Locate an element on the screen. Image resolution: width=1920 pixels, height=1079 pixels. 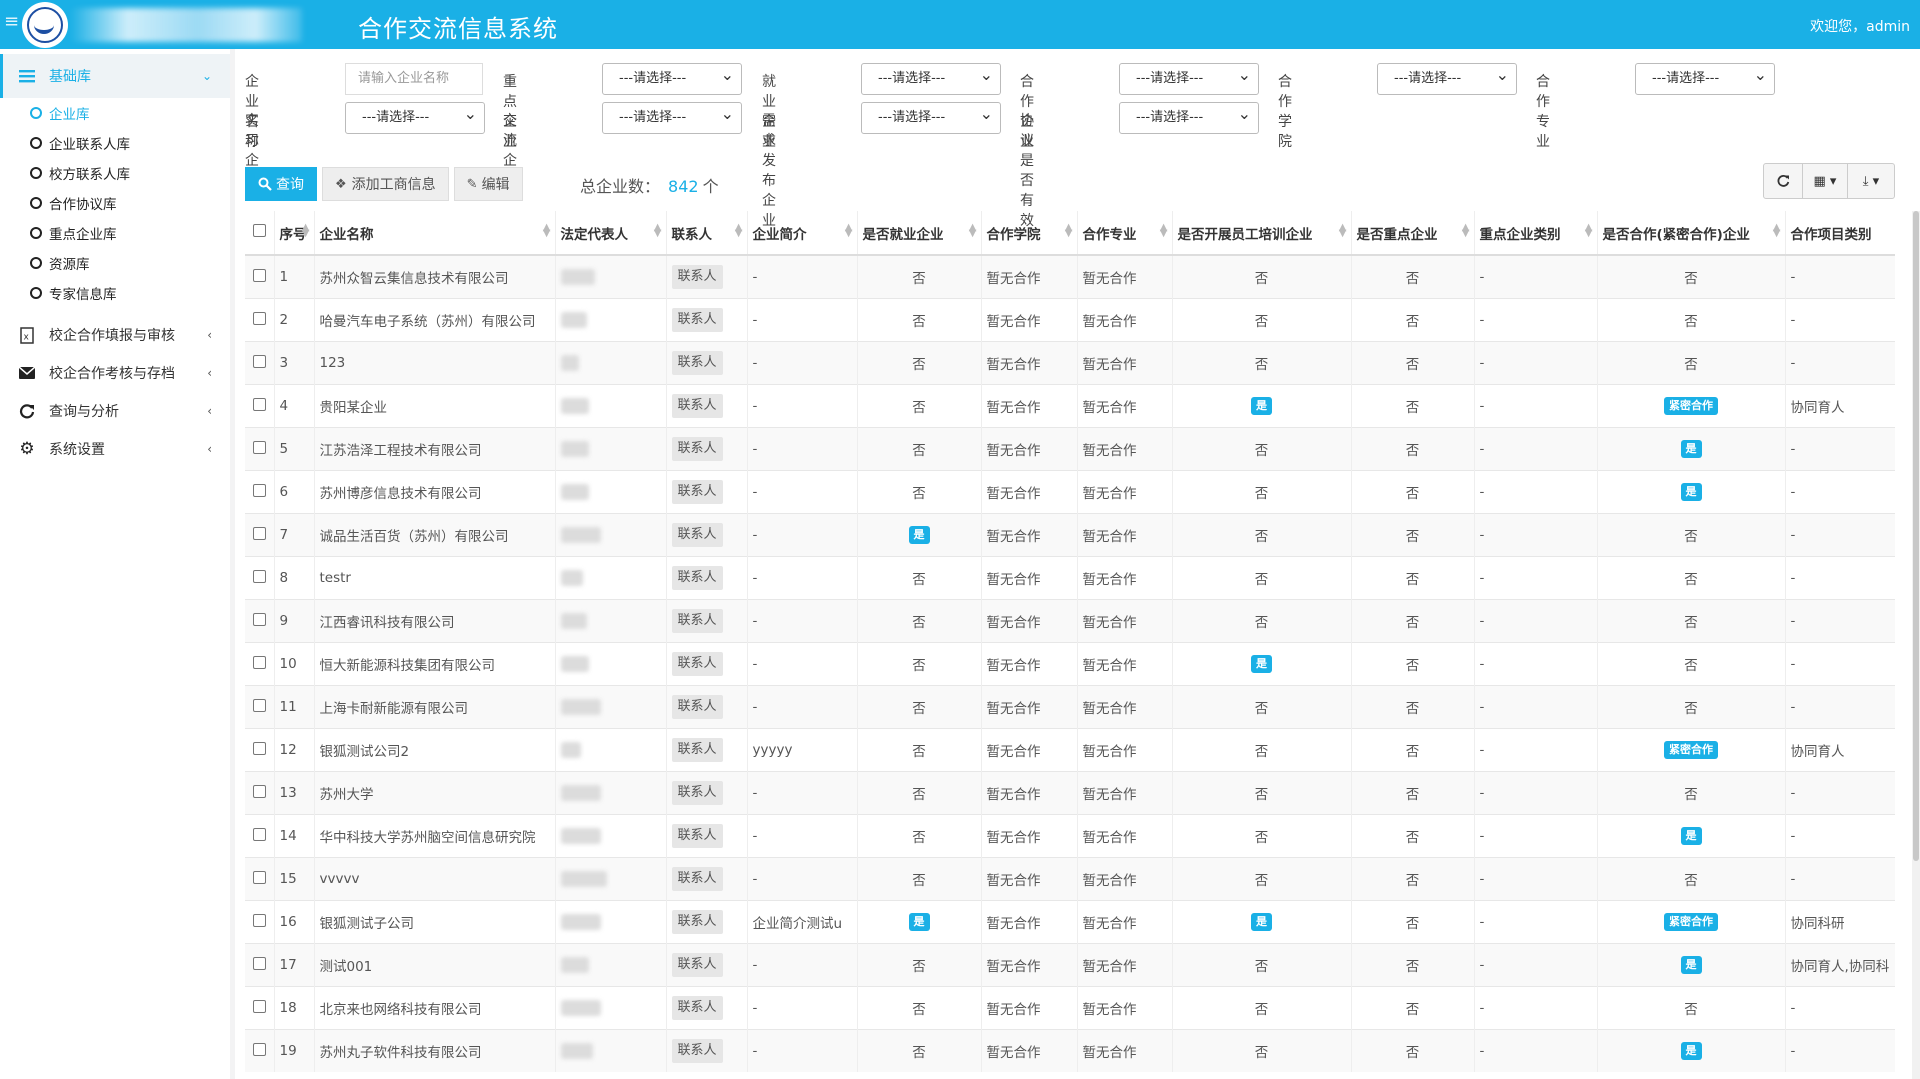
table-row: 1 苏州众智云集信息技术有限公司 联系人 - 否暂无合作 暂无合作否否 - 否 - is located at coordinates (1070, 276).